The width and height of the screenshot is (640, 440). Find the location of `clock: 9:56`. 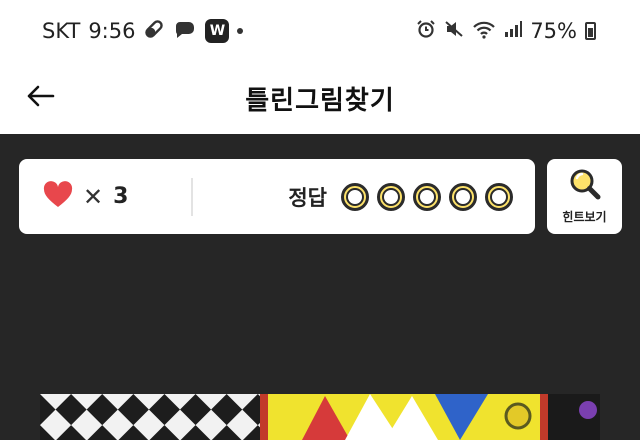

clock: 9:56 is located at coordinates (112, 31).